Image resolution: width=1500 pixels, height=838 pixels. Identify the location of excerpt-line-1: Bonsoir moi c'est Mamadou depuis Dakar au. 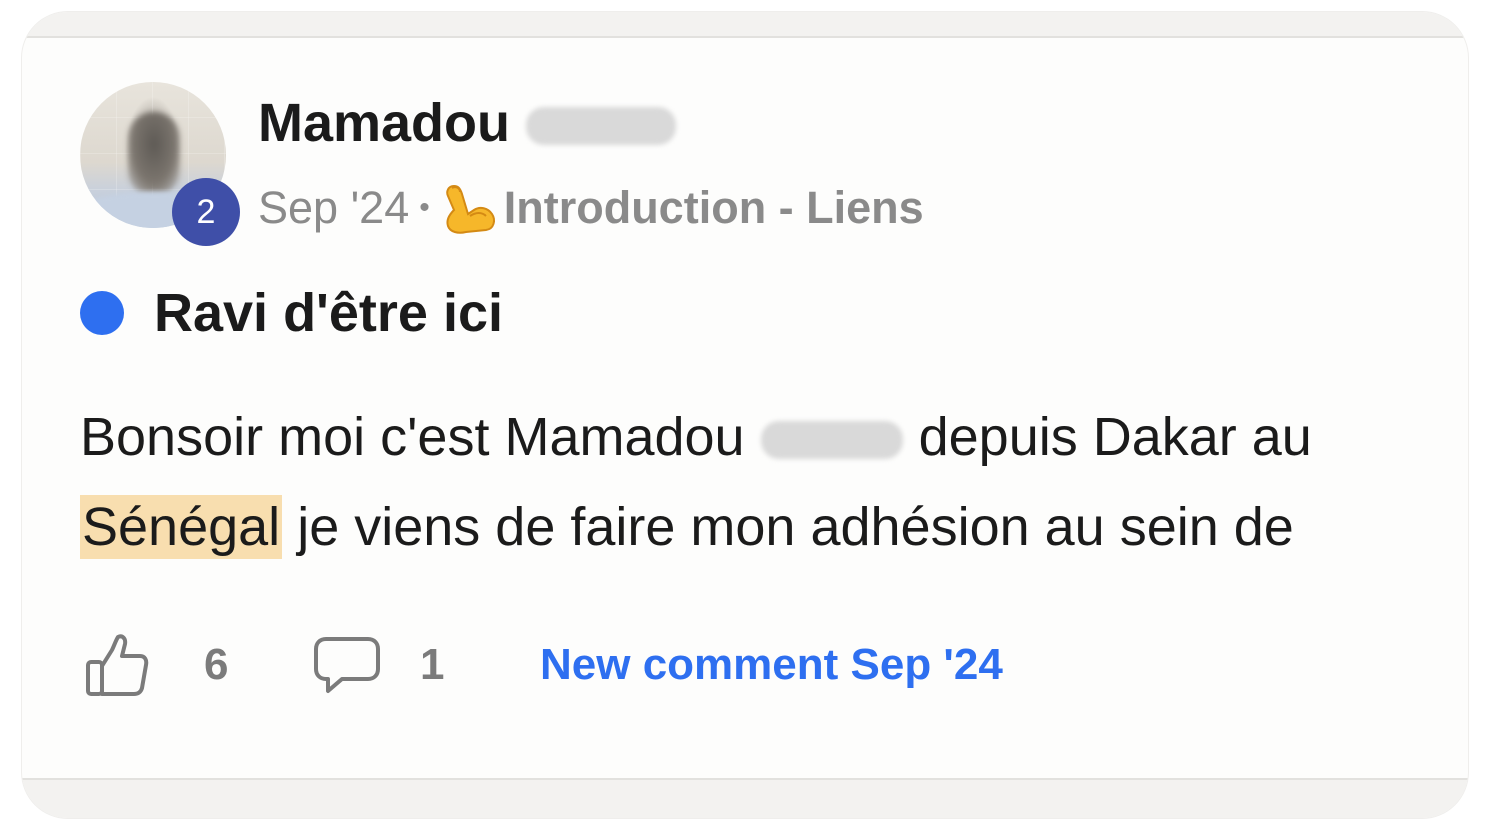
(760, 437).